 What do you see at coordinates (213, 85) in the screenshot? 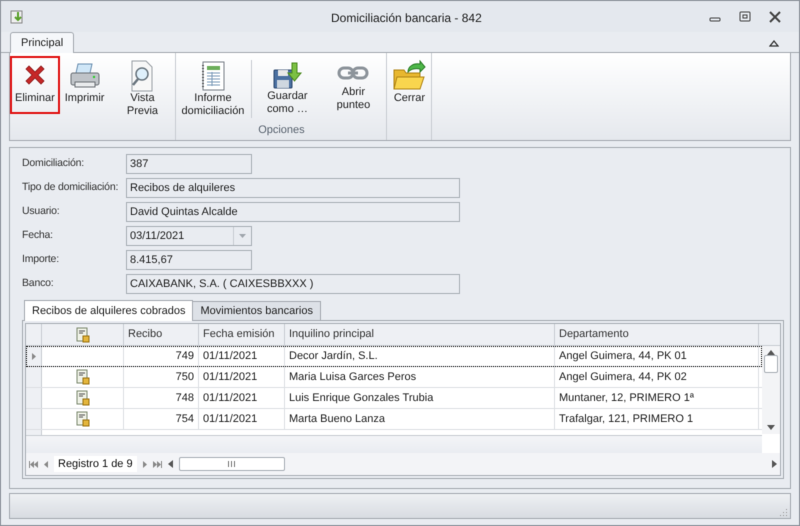
I see `ribbon-button: Informe domiciliación` at bounding box center [213, 85].